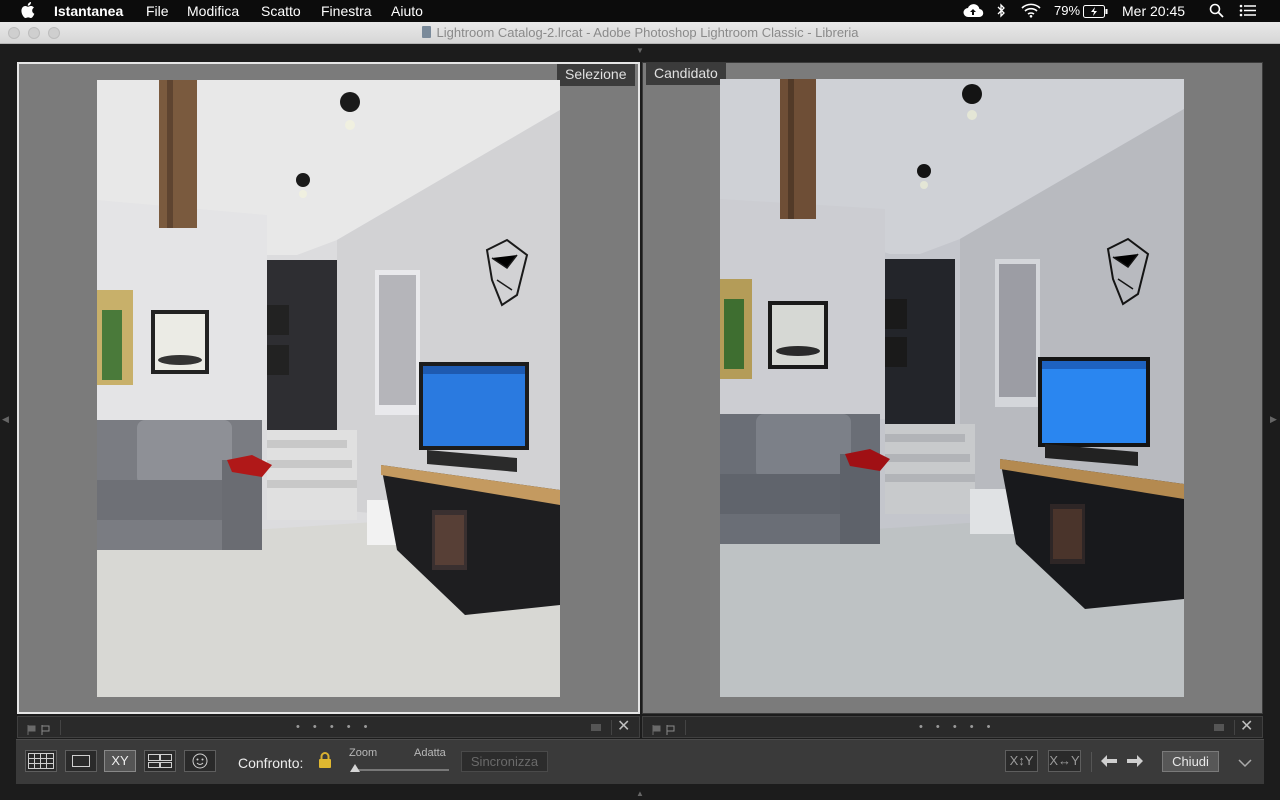 This screenshot has width=1280, height=800. What do you see at coordinates (271, 763) in the screenshot?
I see `compare-label: Confronto:` at bounding box center [271, 763].